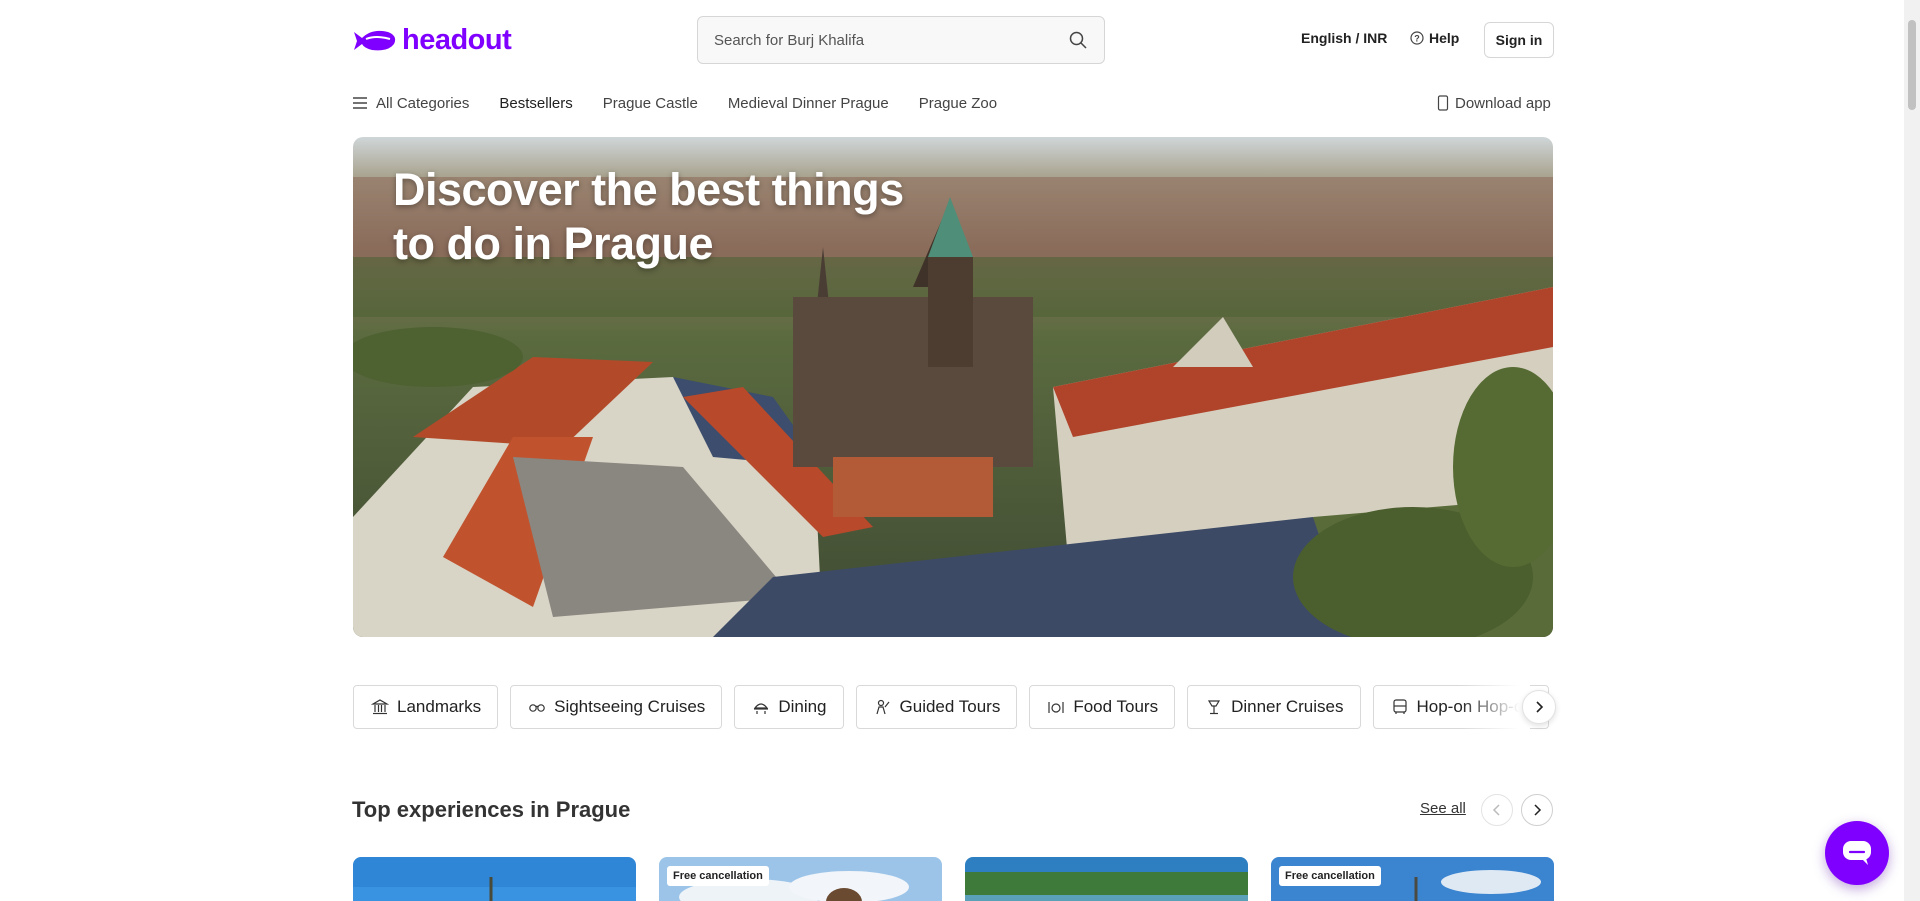 The width and height of the screenshot is (1920, 901). I want to click on chat-button, so click(1857, 853).